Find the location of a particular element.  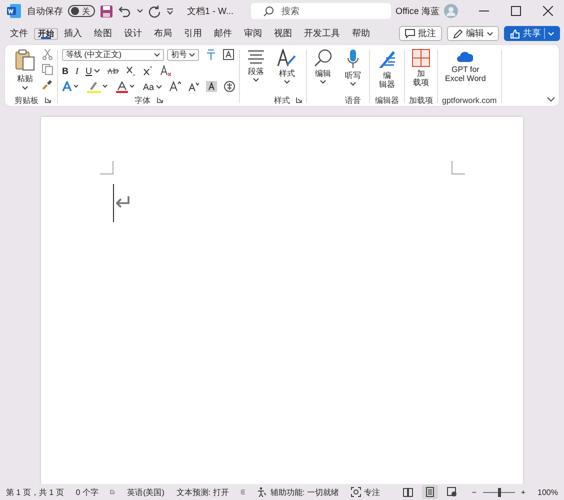

user-name: Office 海蓝 is located at coordinates (418, 11).